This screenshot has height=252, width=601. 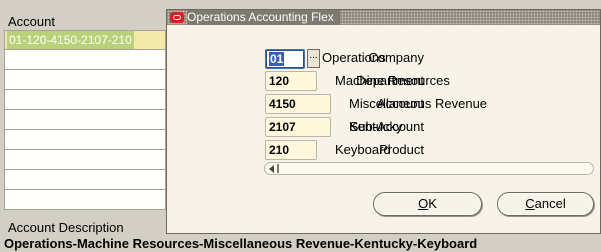 What do you see at coordinates (31, 21) in the screenshot?
I see `account-column-header: Account` at bounding box center [31, 21].